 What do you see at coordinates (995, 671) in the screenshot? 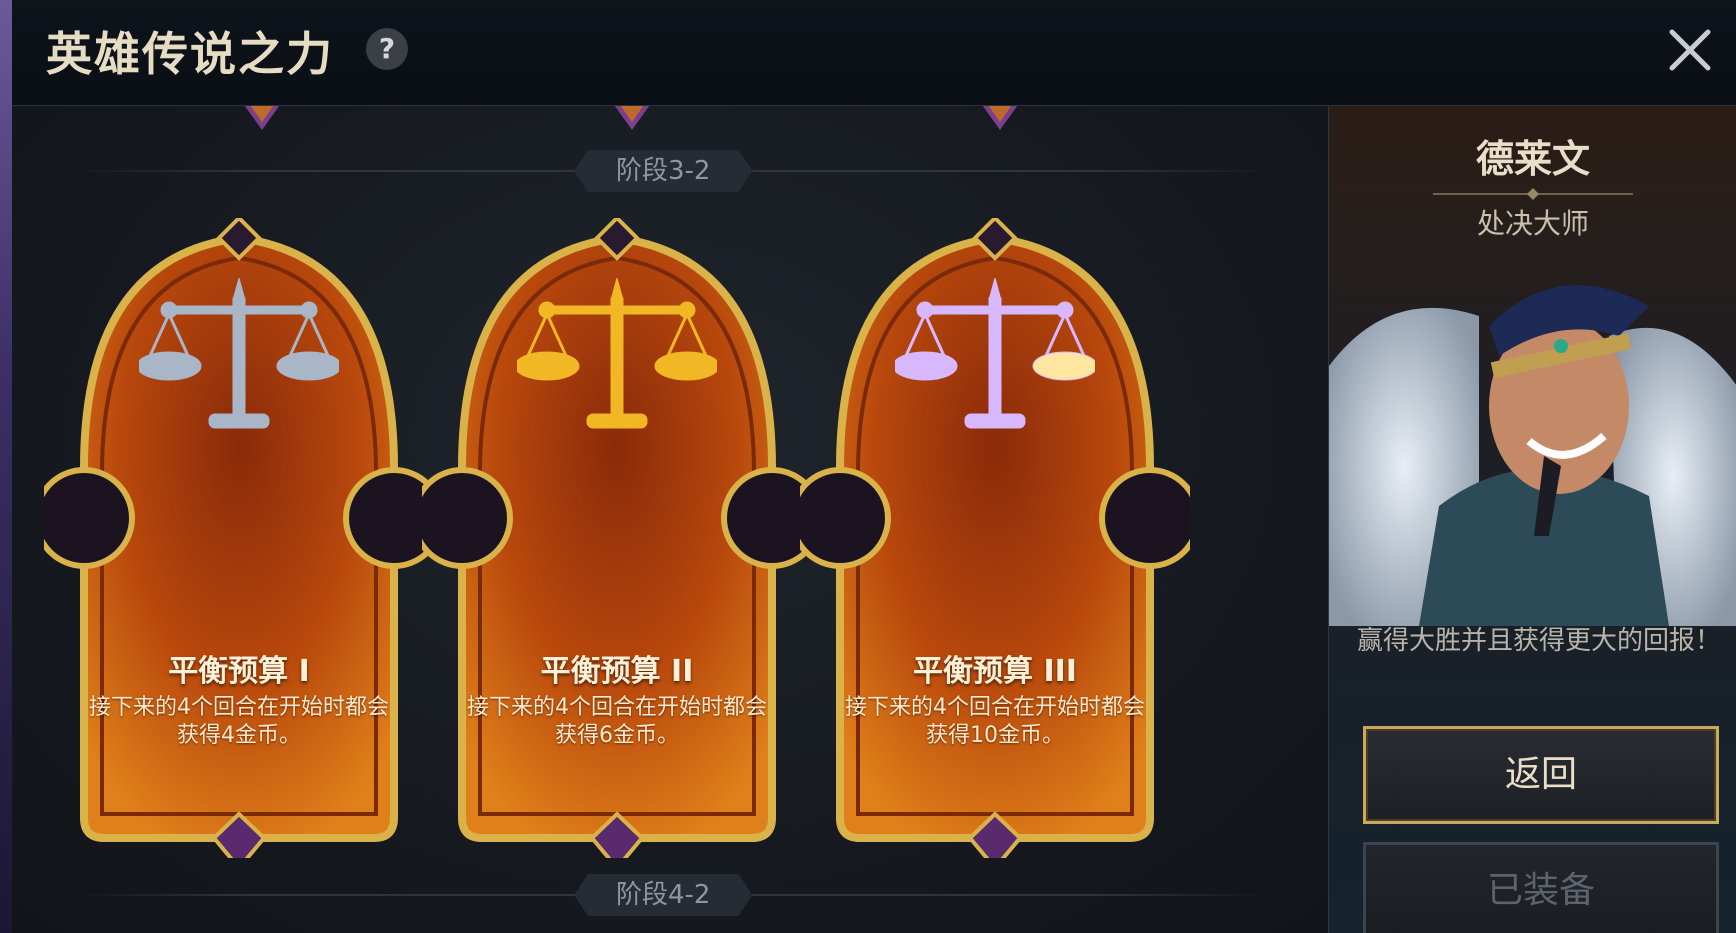
I see `card-name: 平衡预算 III` at bounding box center [995, 671].